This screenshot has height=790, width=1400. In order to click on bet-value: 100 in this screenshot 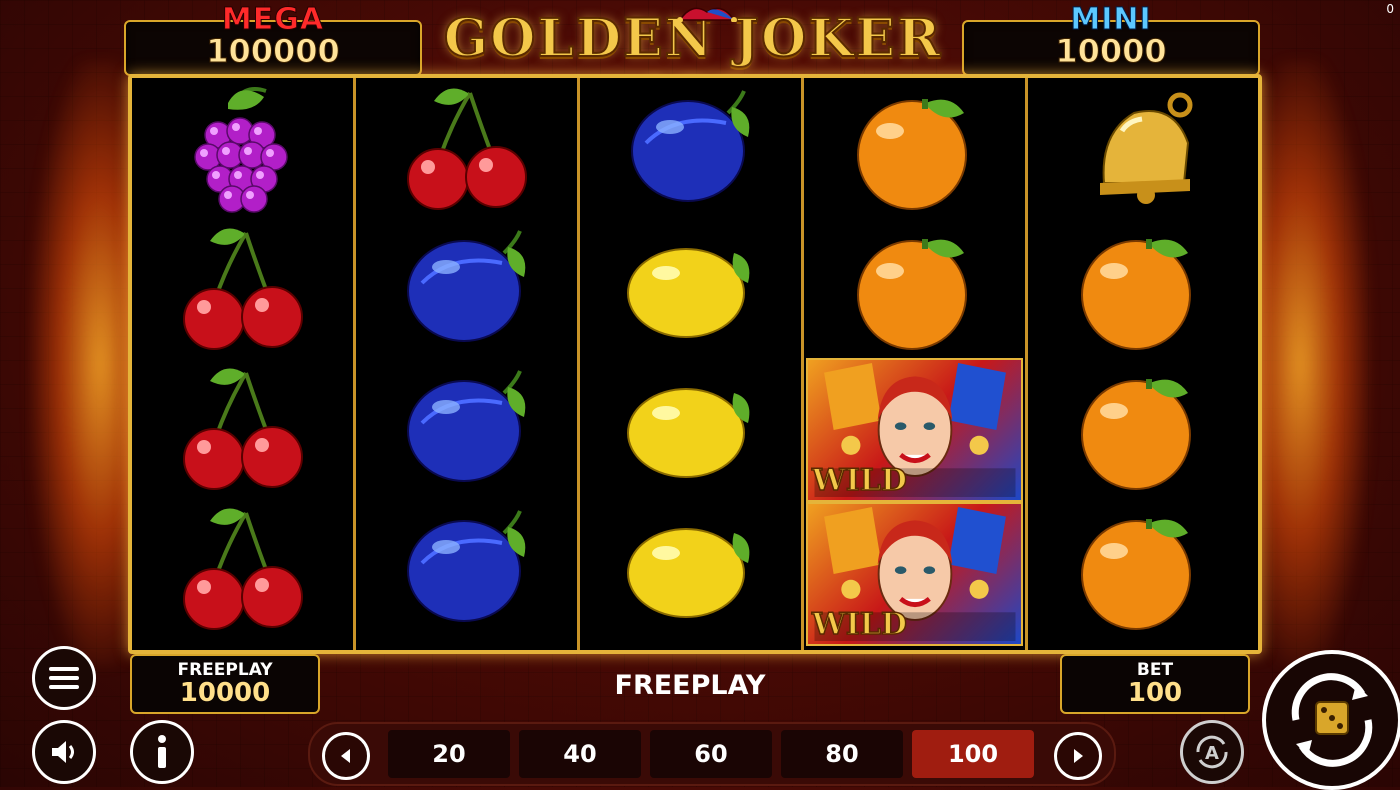, I will do `click(1155, 693)`.